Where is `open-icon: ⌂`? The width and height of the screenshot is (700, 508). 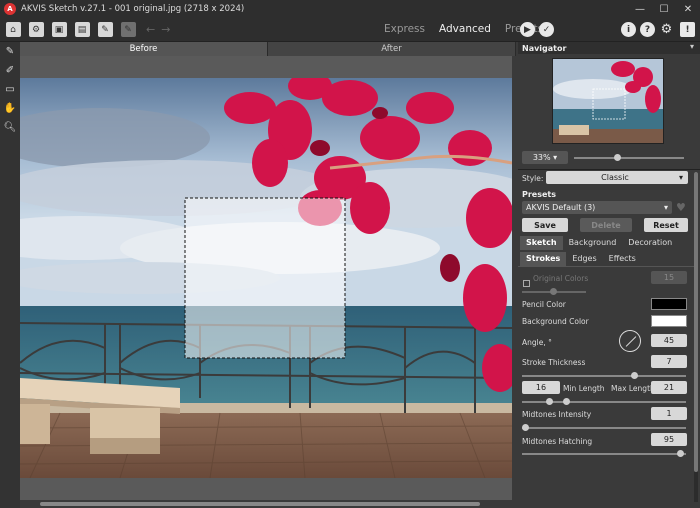 open-icon: ⌂ is located at coordinates (13, 29).